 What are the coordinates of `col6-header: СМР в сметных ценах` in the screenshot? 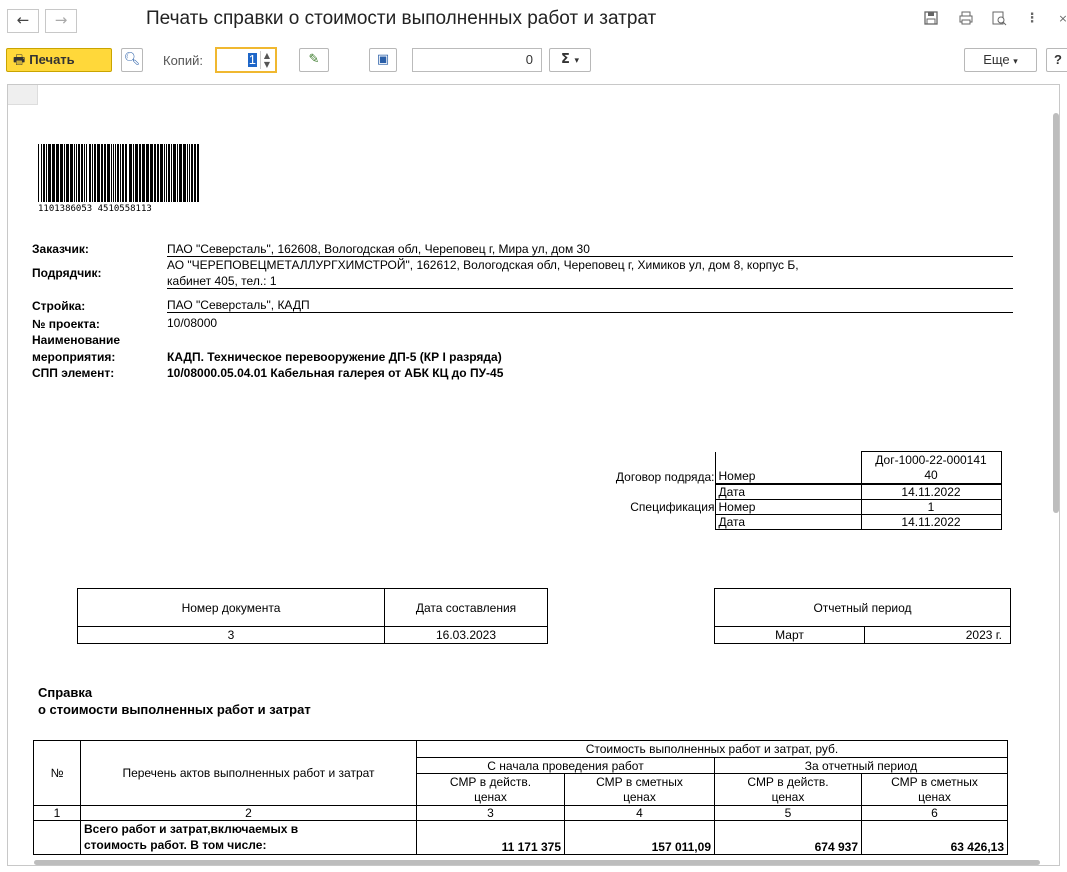 It's located at (934, 789).